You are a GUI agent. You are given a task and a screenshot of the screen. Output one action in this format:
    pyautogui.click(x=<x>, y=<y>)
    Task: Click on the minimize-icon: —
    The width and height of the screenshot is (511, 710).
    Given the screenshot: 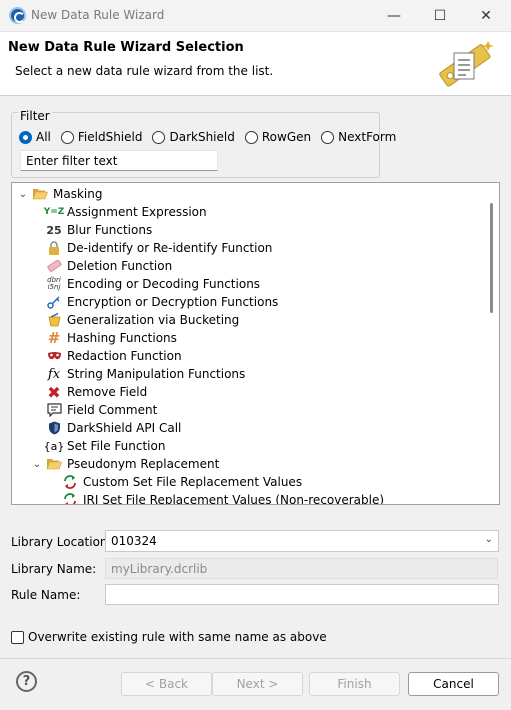 What is the action you would take?
    pyautogui.click(x=394, y=15)
    